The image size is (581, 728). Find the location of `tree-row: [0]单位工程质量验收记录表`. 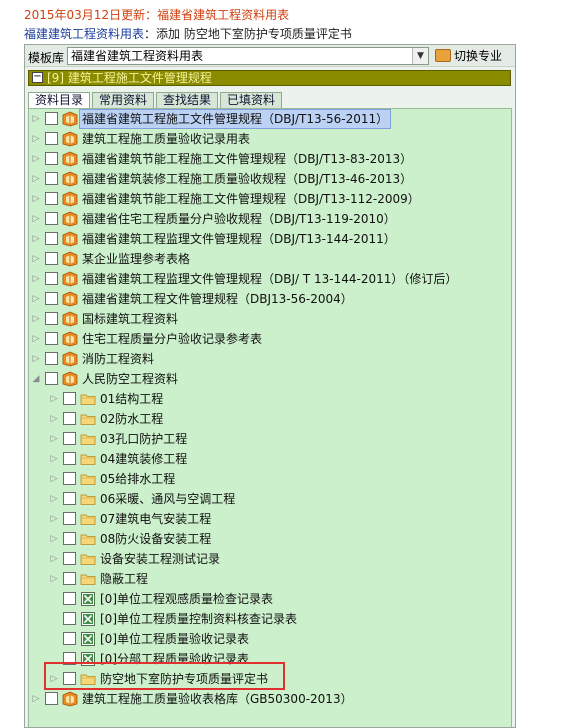

tree-row: [0]单位工程质量验收记录表 is located at coordinates (270, 639).